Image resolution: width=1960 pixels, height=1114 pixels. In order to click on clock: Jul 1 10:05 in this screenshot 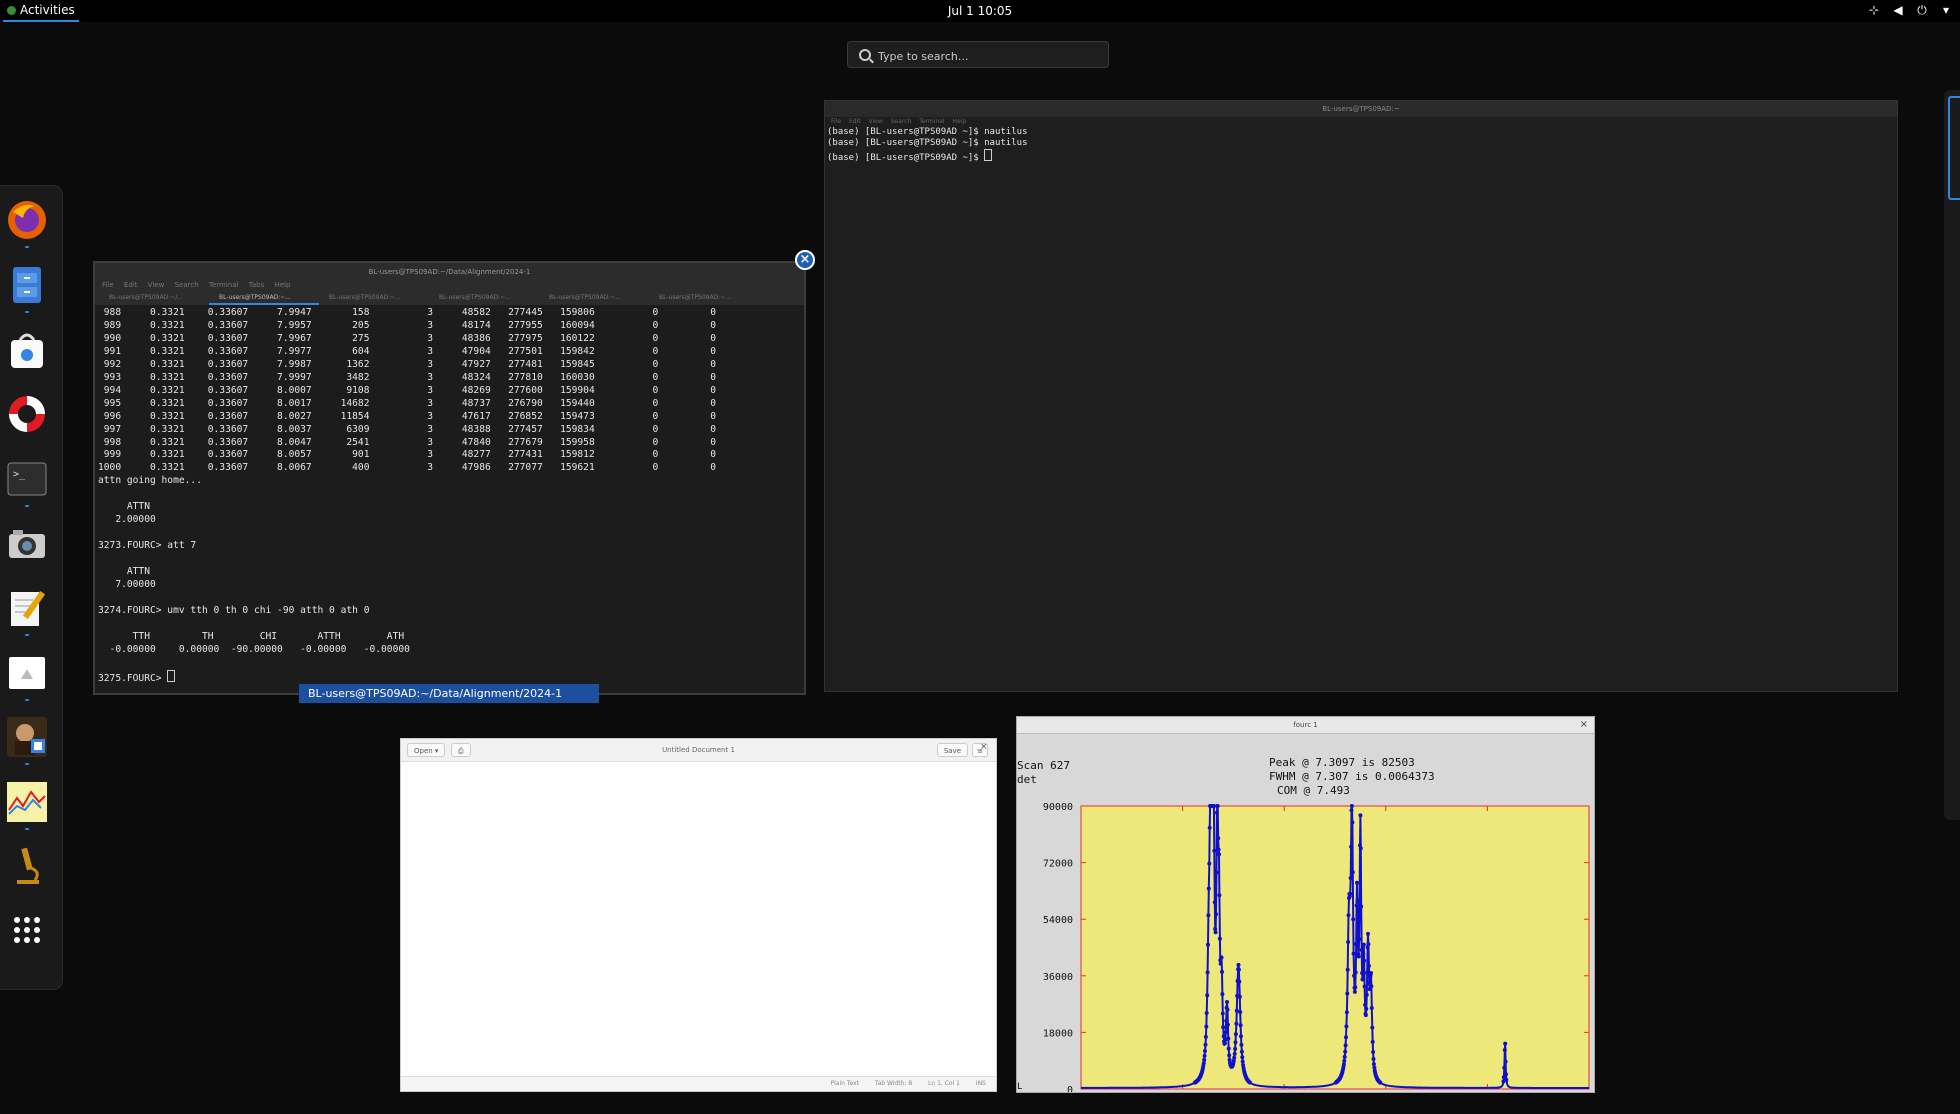, I will do `click(980, 11)`.